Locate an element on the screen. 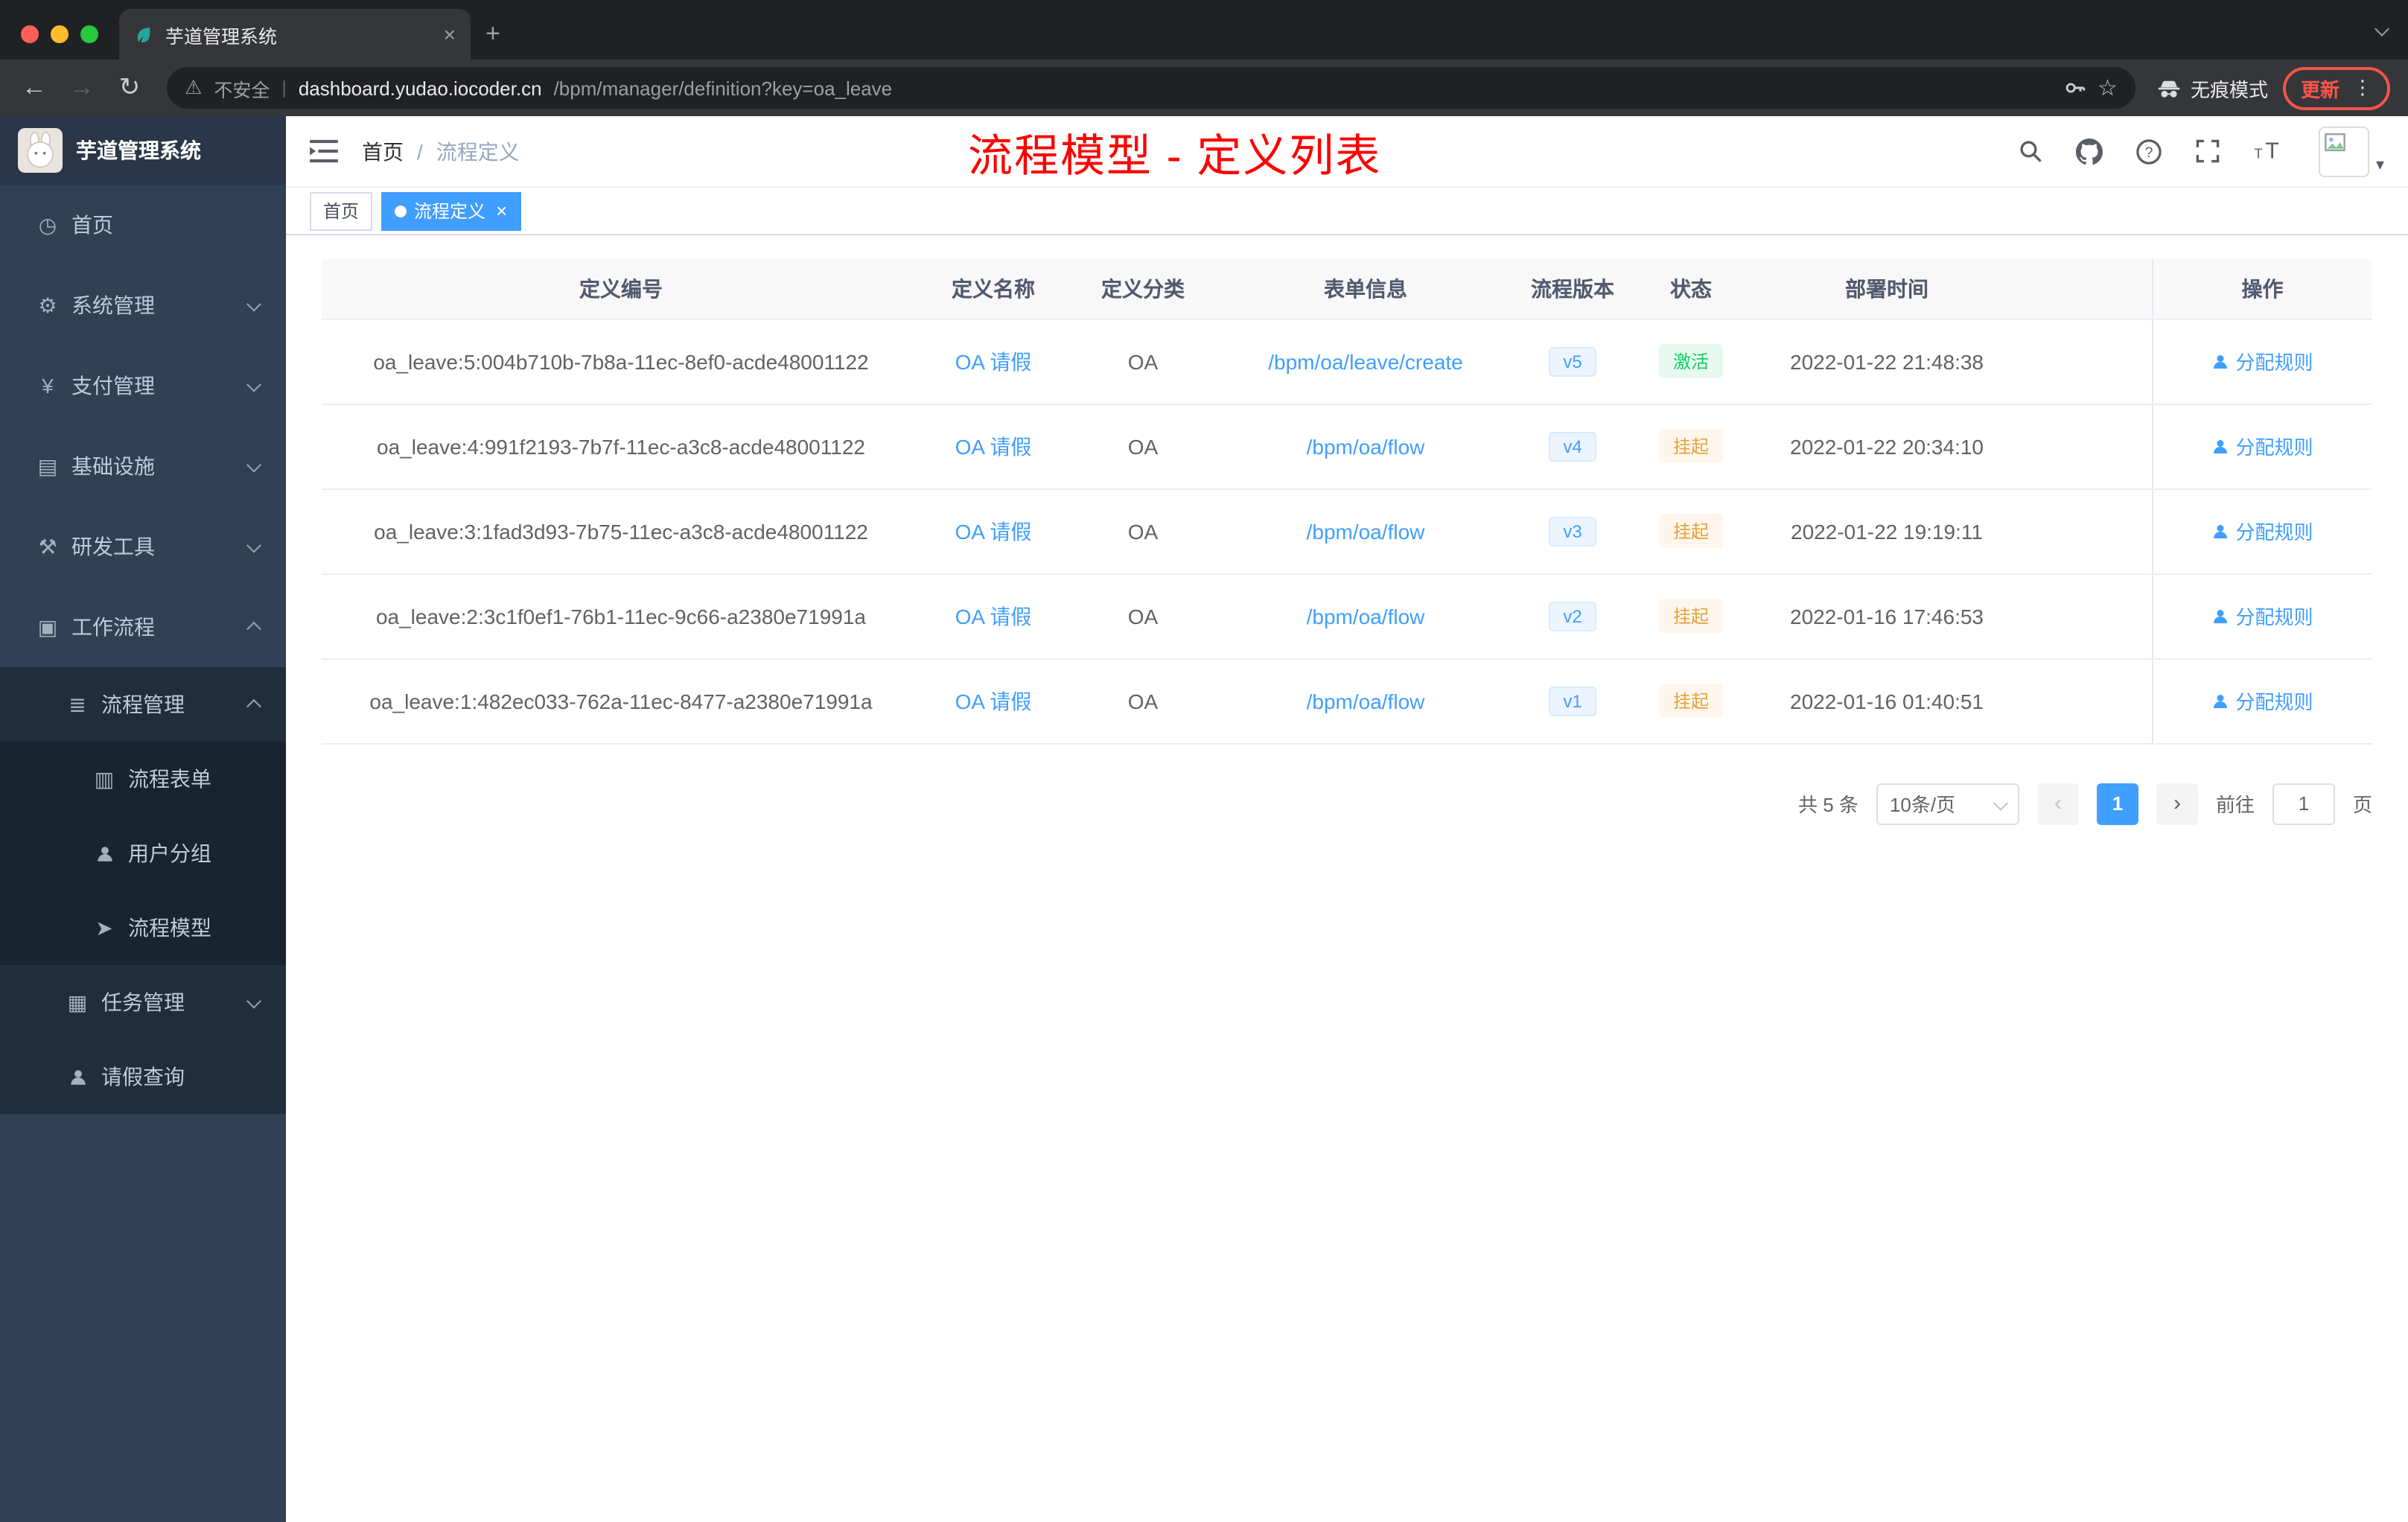 The image size is (2408, 1522). breadcrumb-home: 首页 is located at coordinates (383, 151).